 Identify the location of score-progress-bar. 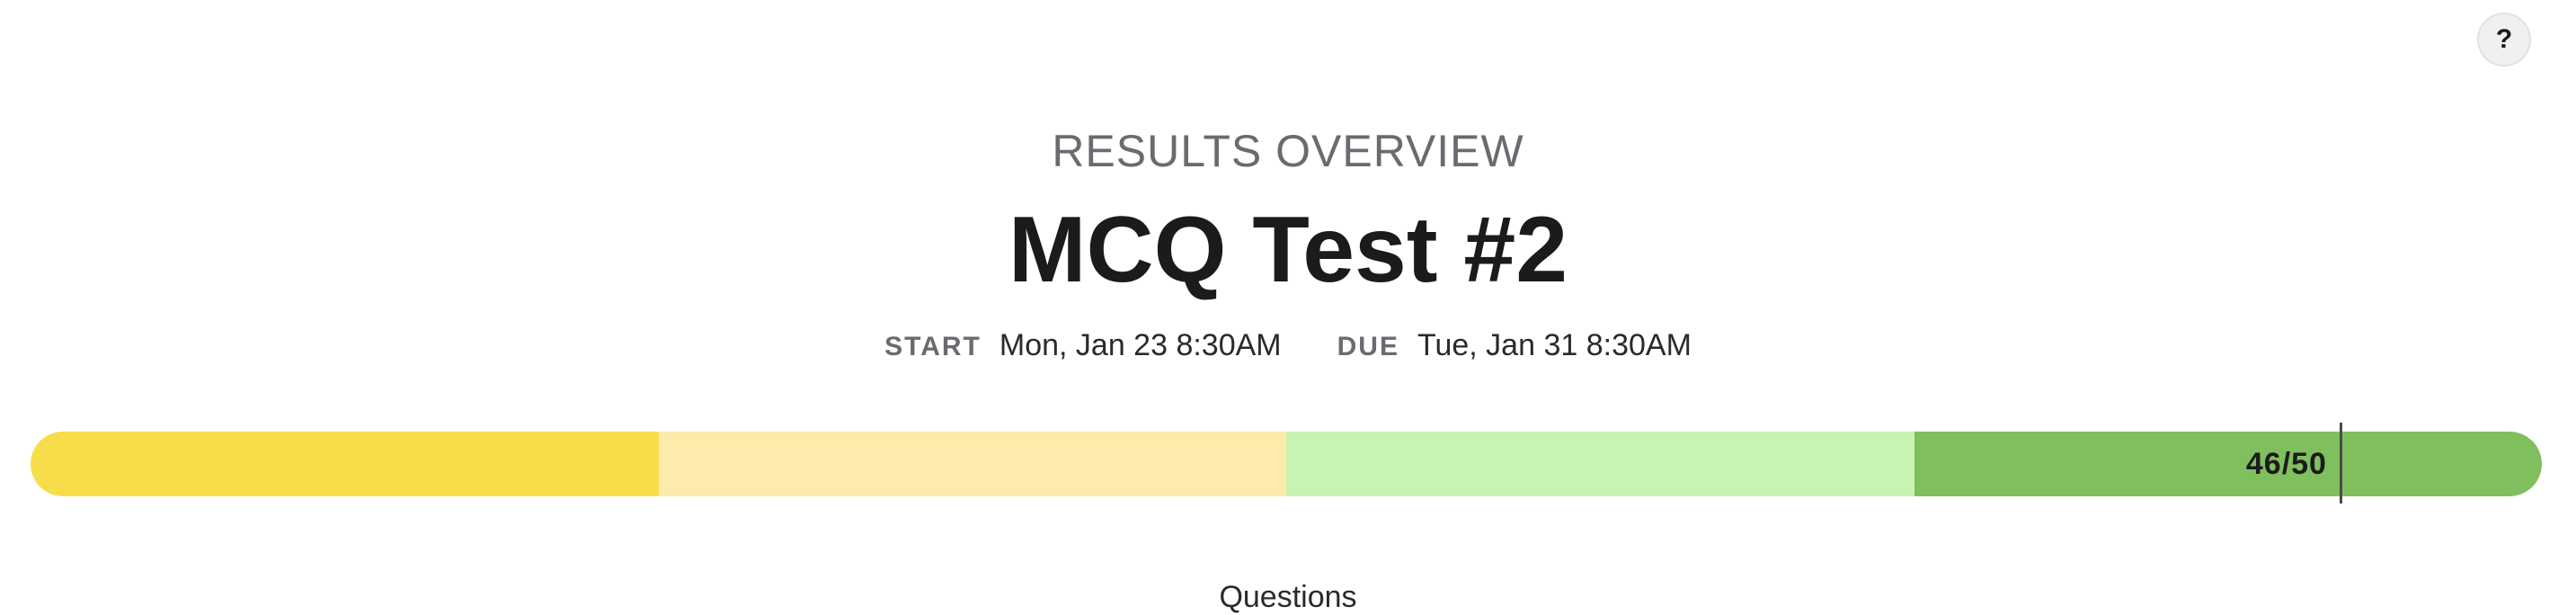
(1286, 464).